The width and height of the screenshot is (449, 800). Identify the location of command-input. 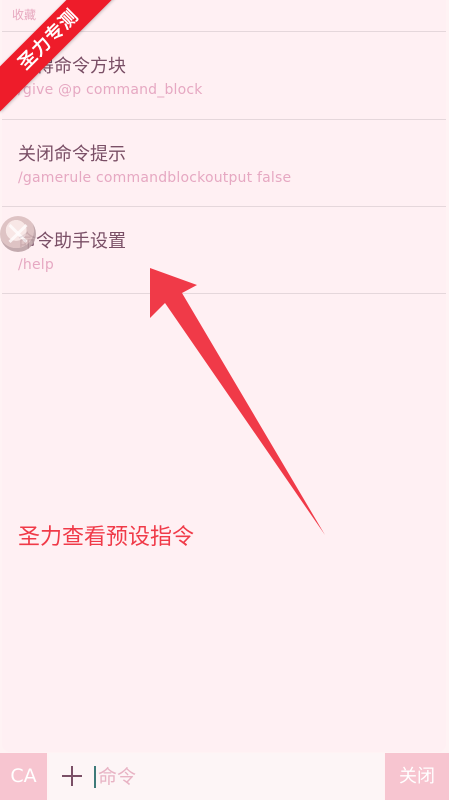
(236, 776).